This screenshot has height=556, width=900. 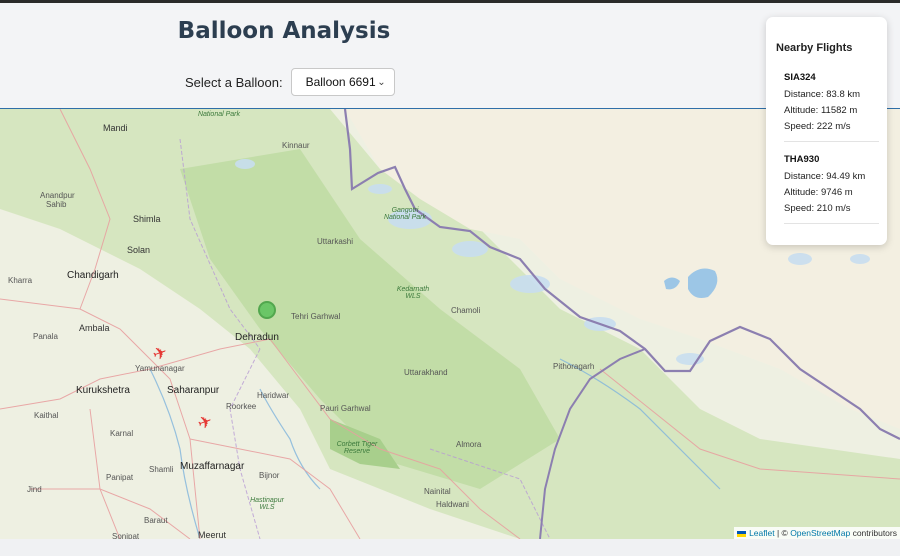 I want to click on window-top-edge, so click(x=450, y=1).